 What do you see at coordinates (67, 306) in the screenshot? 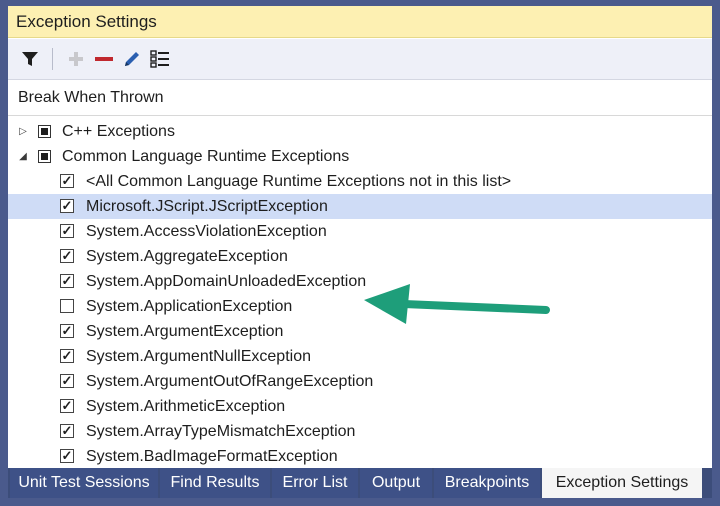
I see `exception-checkbox-unchecked` at bounding box center [67, 306].